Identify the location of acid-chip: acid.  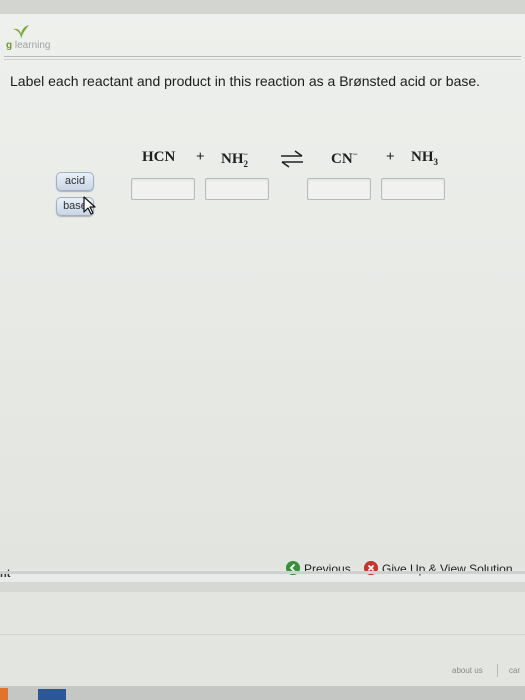
(75, 181).